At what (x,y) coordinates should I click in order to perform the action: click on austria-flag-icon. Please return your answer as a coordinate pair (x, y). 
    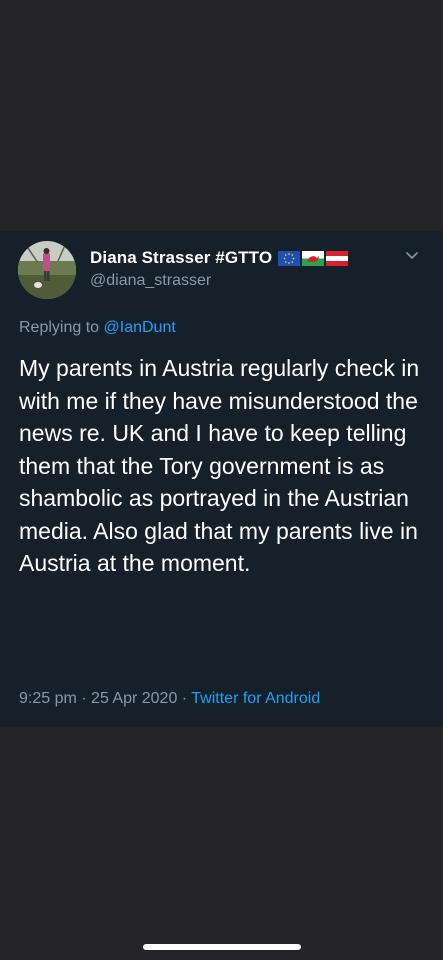
    Looking at the image, I should click on (337, 258).